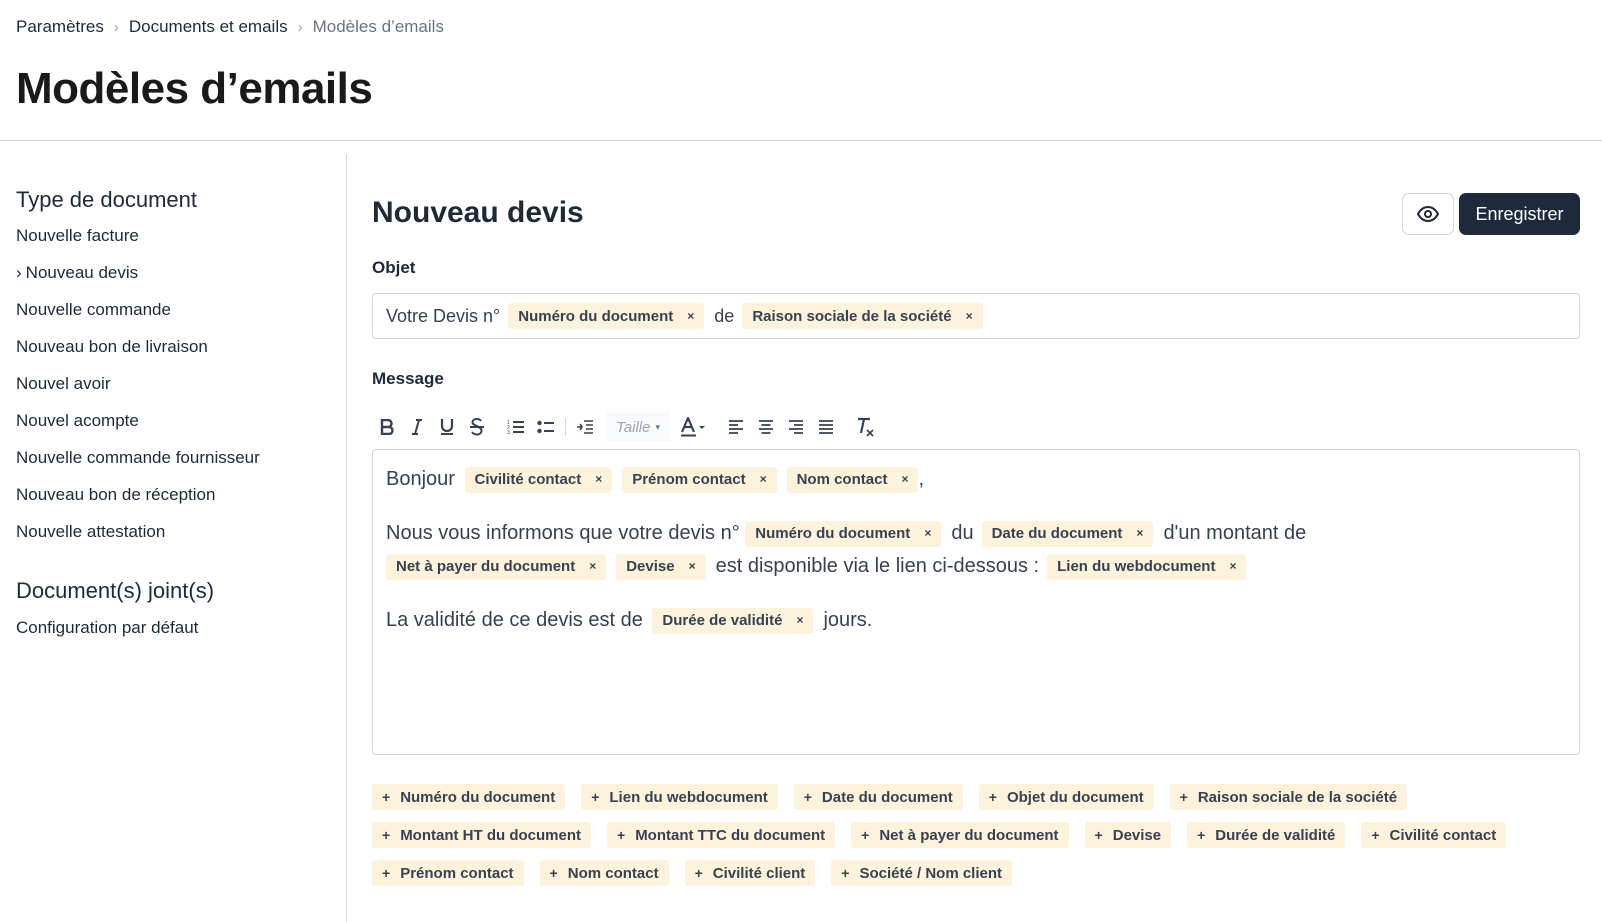 Image resolution: width=1602 pixels, height=922 pixels. Describe the element at coordinates (478, 797) in the screenshot. I see `add-variable-label: Numéro du document` at that location.